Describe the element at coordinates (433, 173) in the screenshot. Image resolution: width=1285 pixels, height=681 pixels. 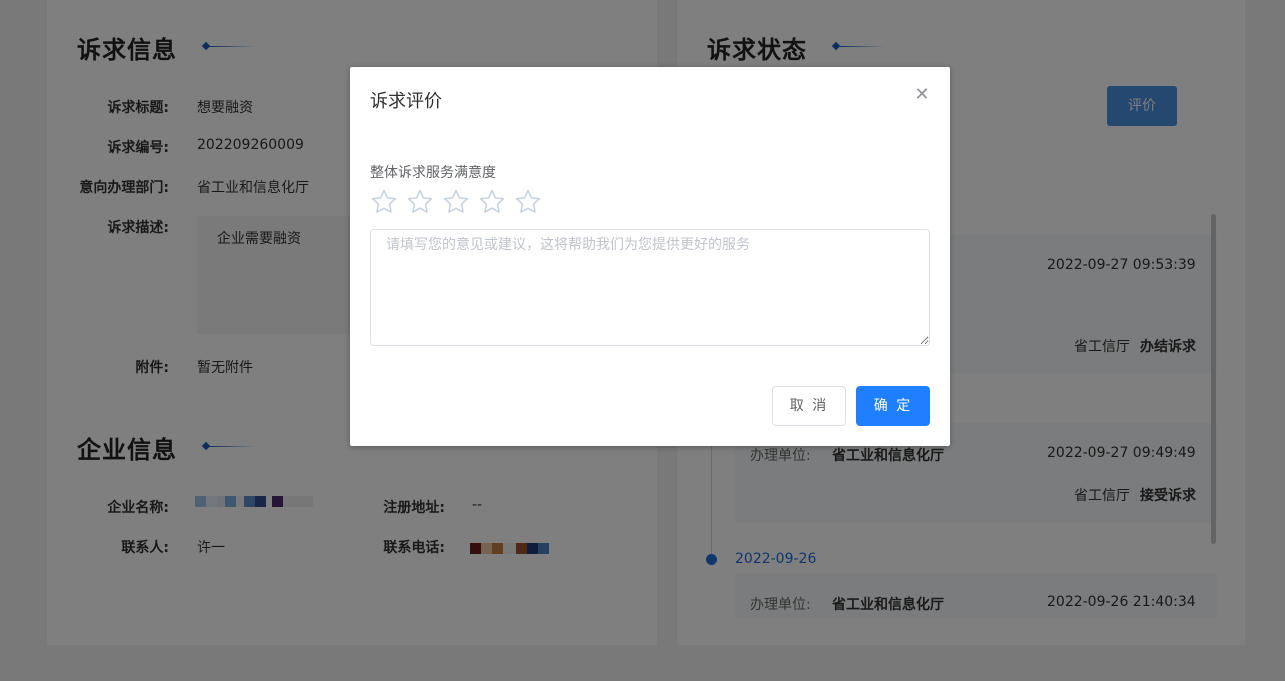
I see `rating-label: 整体诉求服务满意度` at that location.